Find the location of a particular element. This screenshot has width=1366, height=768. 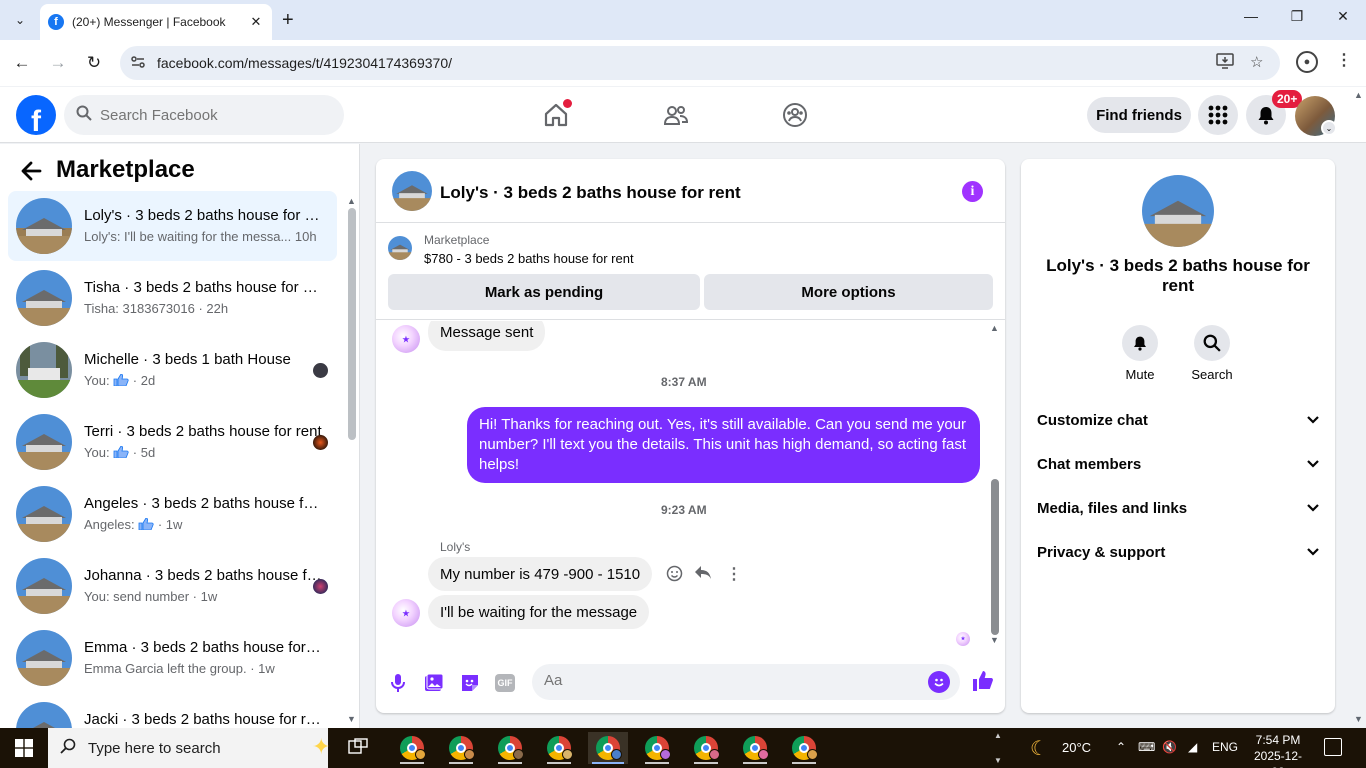

taskbar-search-box: Type here to search ✦ is located at coordinates (189, 748).